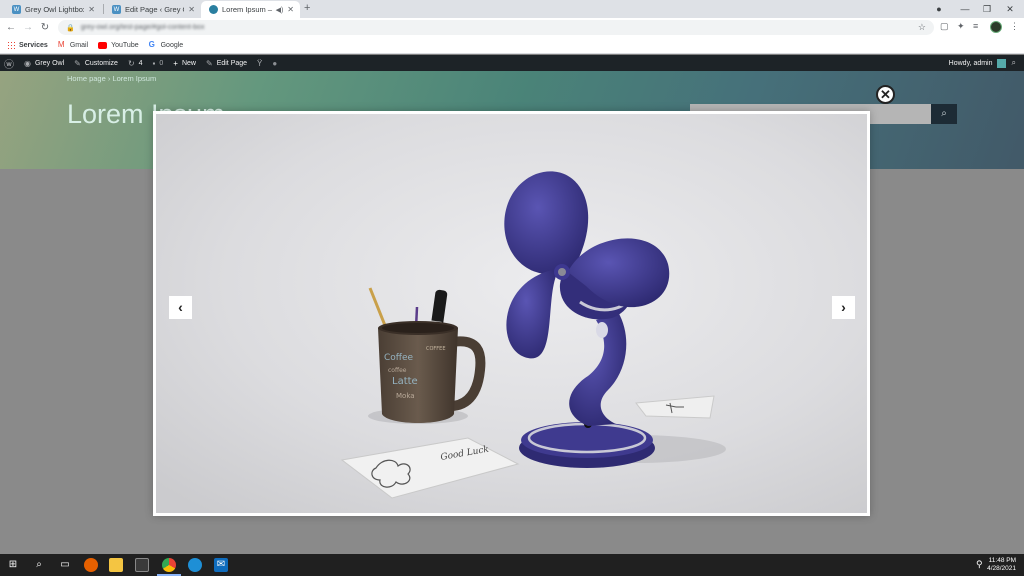  I want to click on tab-lorem-ipsum: Lorem Ipsum – Gr ◀) ✕, so click(250, 9).